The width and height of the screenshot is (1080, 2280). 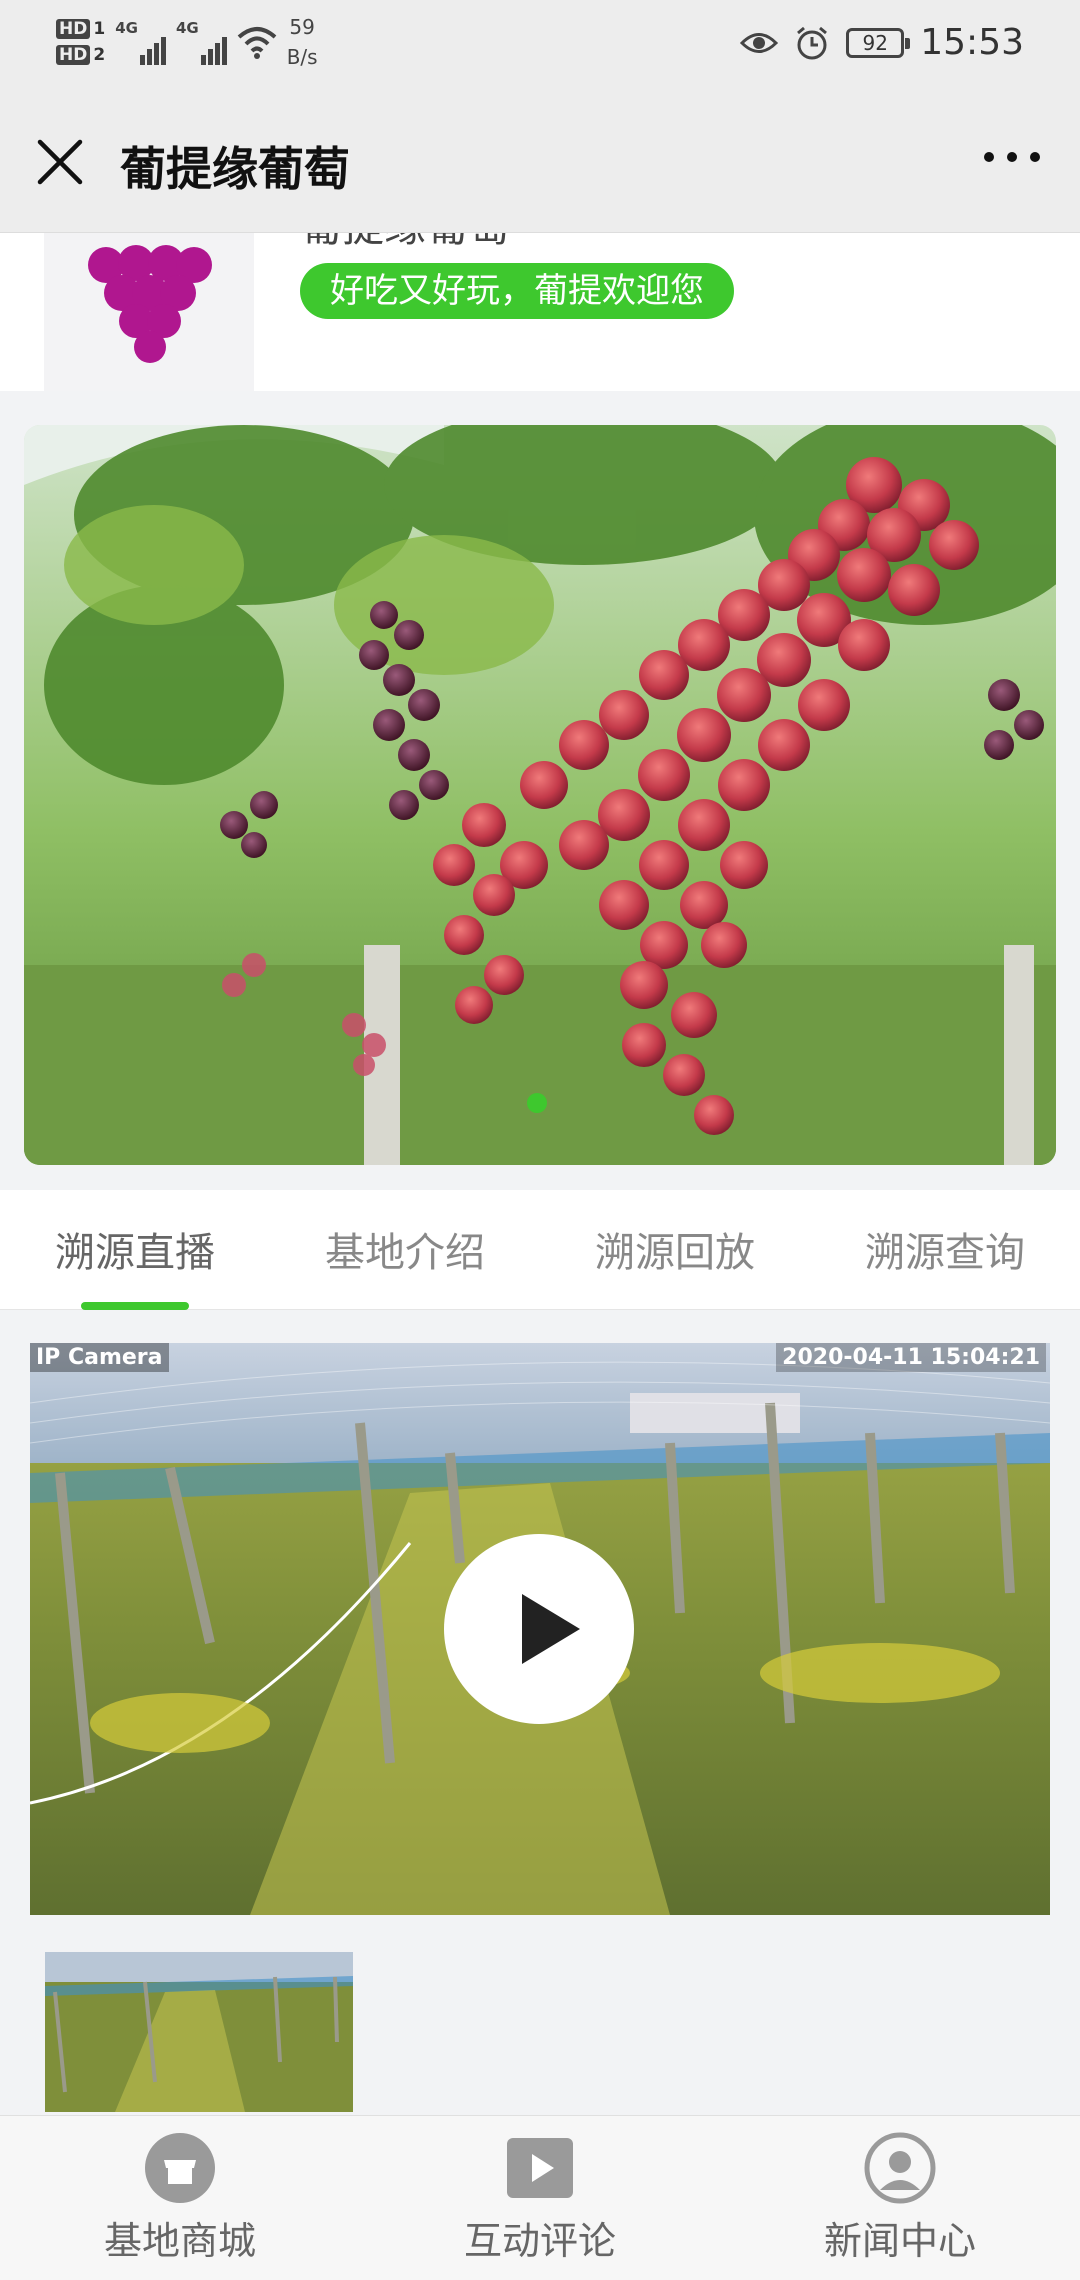 I want to click on nav-store: 基地商城, so click(x=180, y=2198).